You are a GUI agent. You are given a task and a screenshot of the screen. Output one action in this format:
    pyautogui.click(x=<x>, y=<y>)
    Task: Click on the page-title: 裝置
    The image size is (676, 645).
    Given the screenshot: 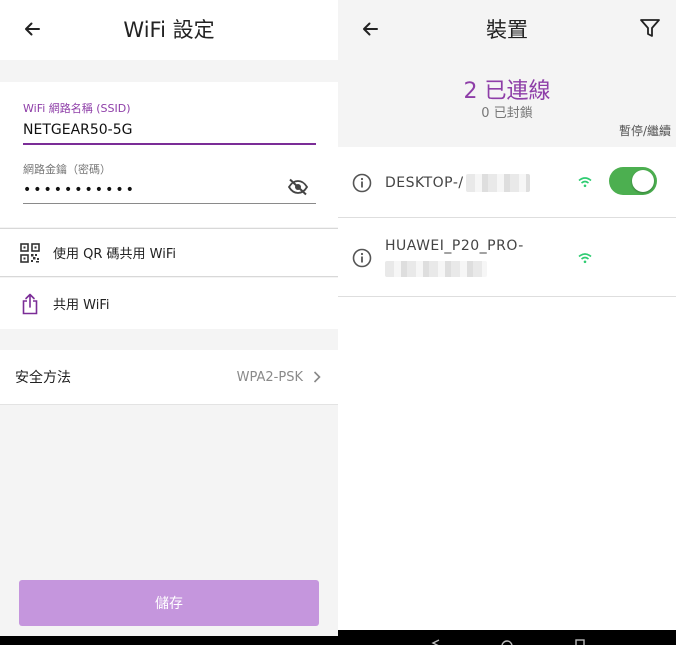 What is the action you would take?
    pyautogui.click(x=507, y=30)
    